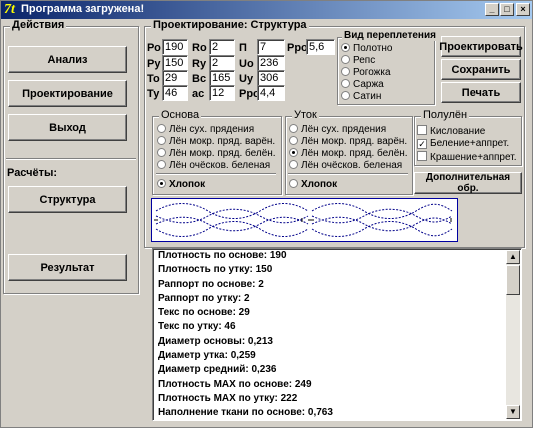 This screenshot has height=428, width=533. Describe the element at coordinates (199, 48) in the screenshot. I see `param-label-ro: Ro` at that location.